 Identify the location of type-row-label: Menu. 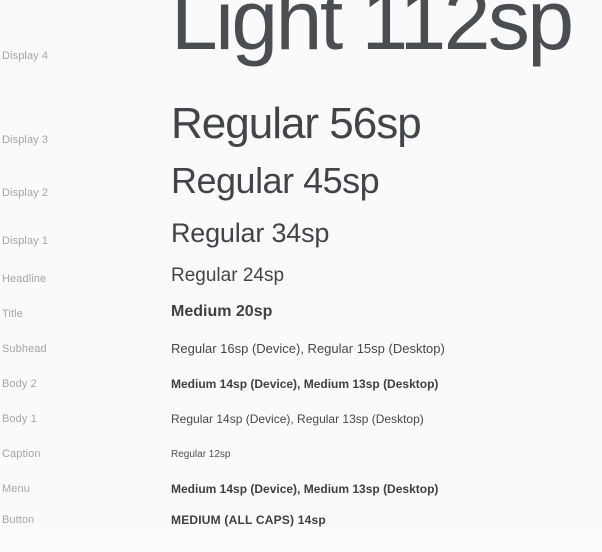
(16, 489).